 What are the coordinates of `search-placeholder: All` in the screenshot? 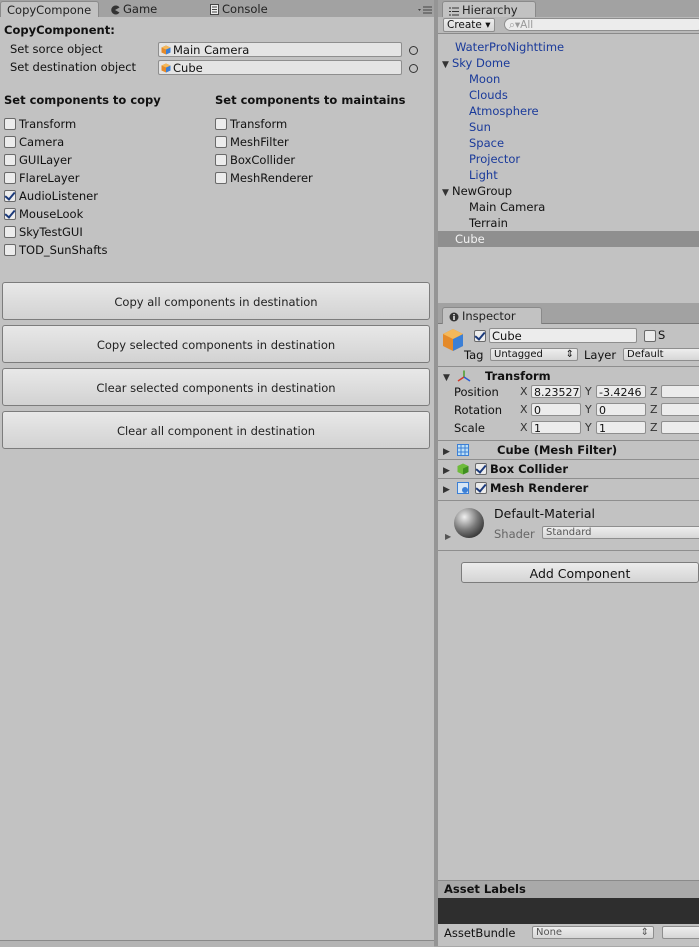 It's located at (527, 25).